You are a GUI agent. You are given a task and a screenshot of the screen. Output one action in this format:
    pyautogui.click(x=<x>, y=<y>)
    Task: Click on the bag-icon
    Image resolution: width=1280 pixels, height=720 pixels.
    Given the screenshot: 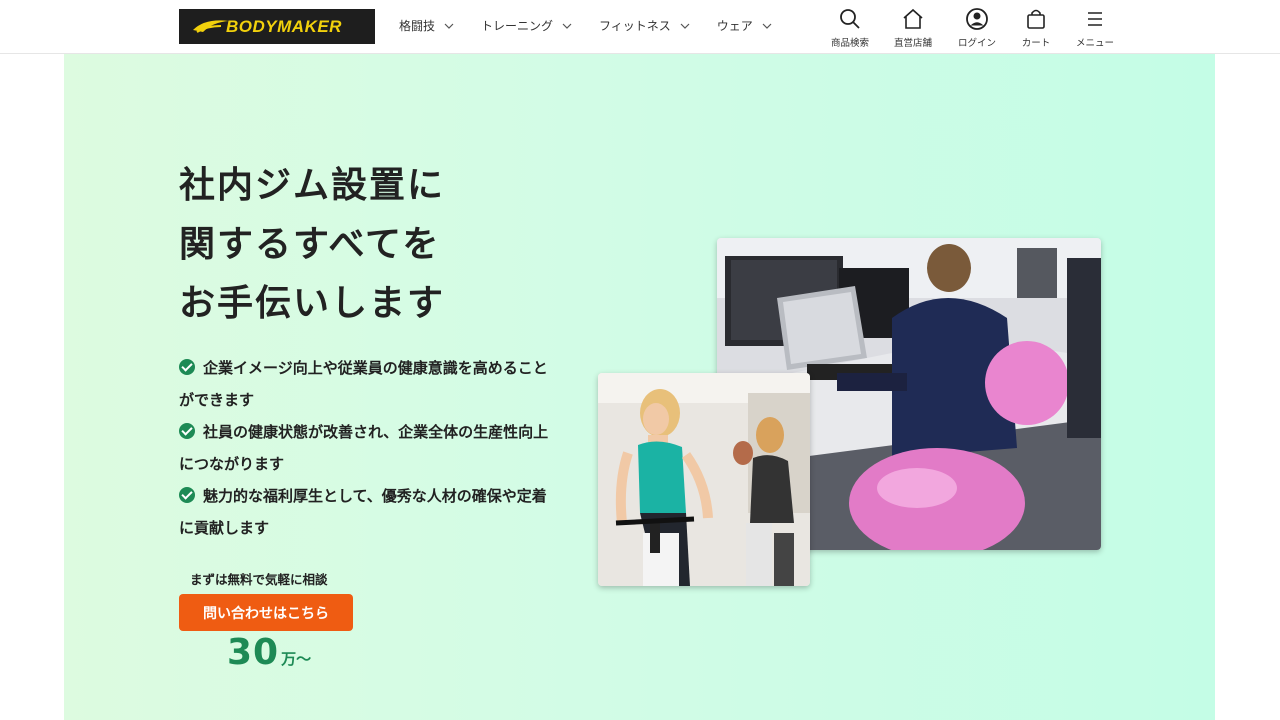 What is the action you would take?
    pyautogui.click(x=1036, y=19)
    